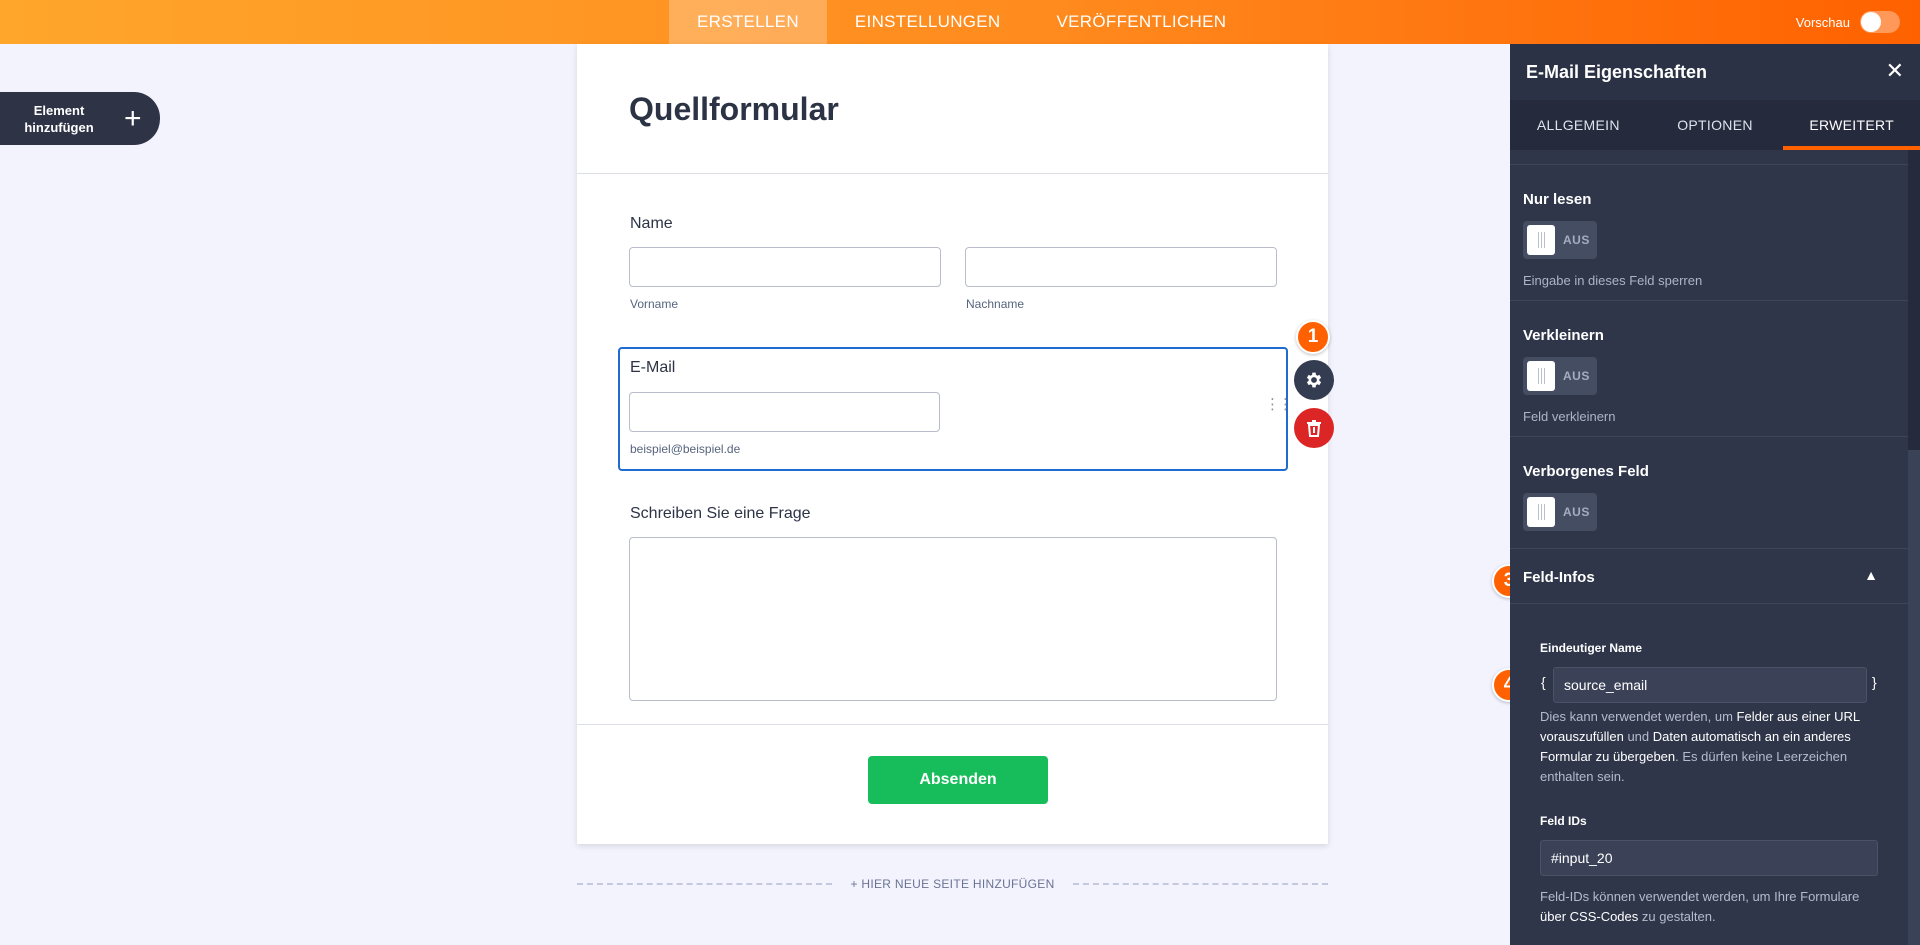 The image size is (1920, 945). I want to click on shrink-state: AUS, so click(1576, 376).